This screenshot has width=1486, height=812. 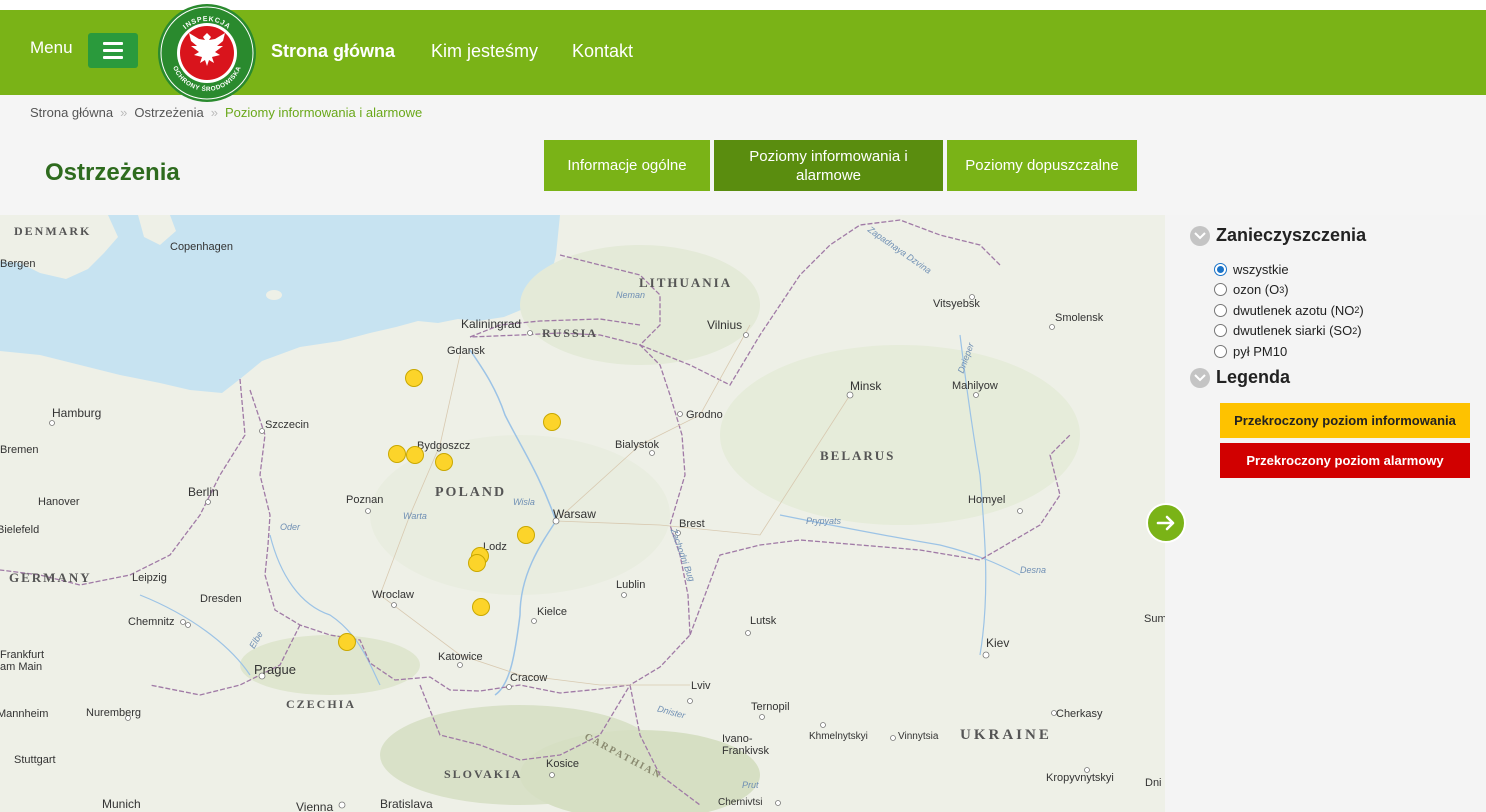 I want to click on radio-pm10: pył PM10, so click(x=1289, y=351).